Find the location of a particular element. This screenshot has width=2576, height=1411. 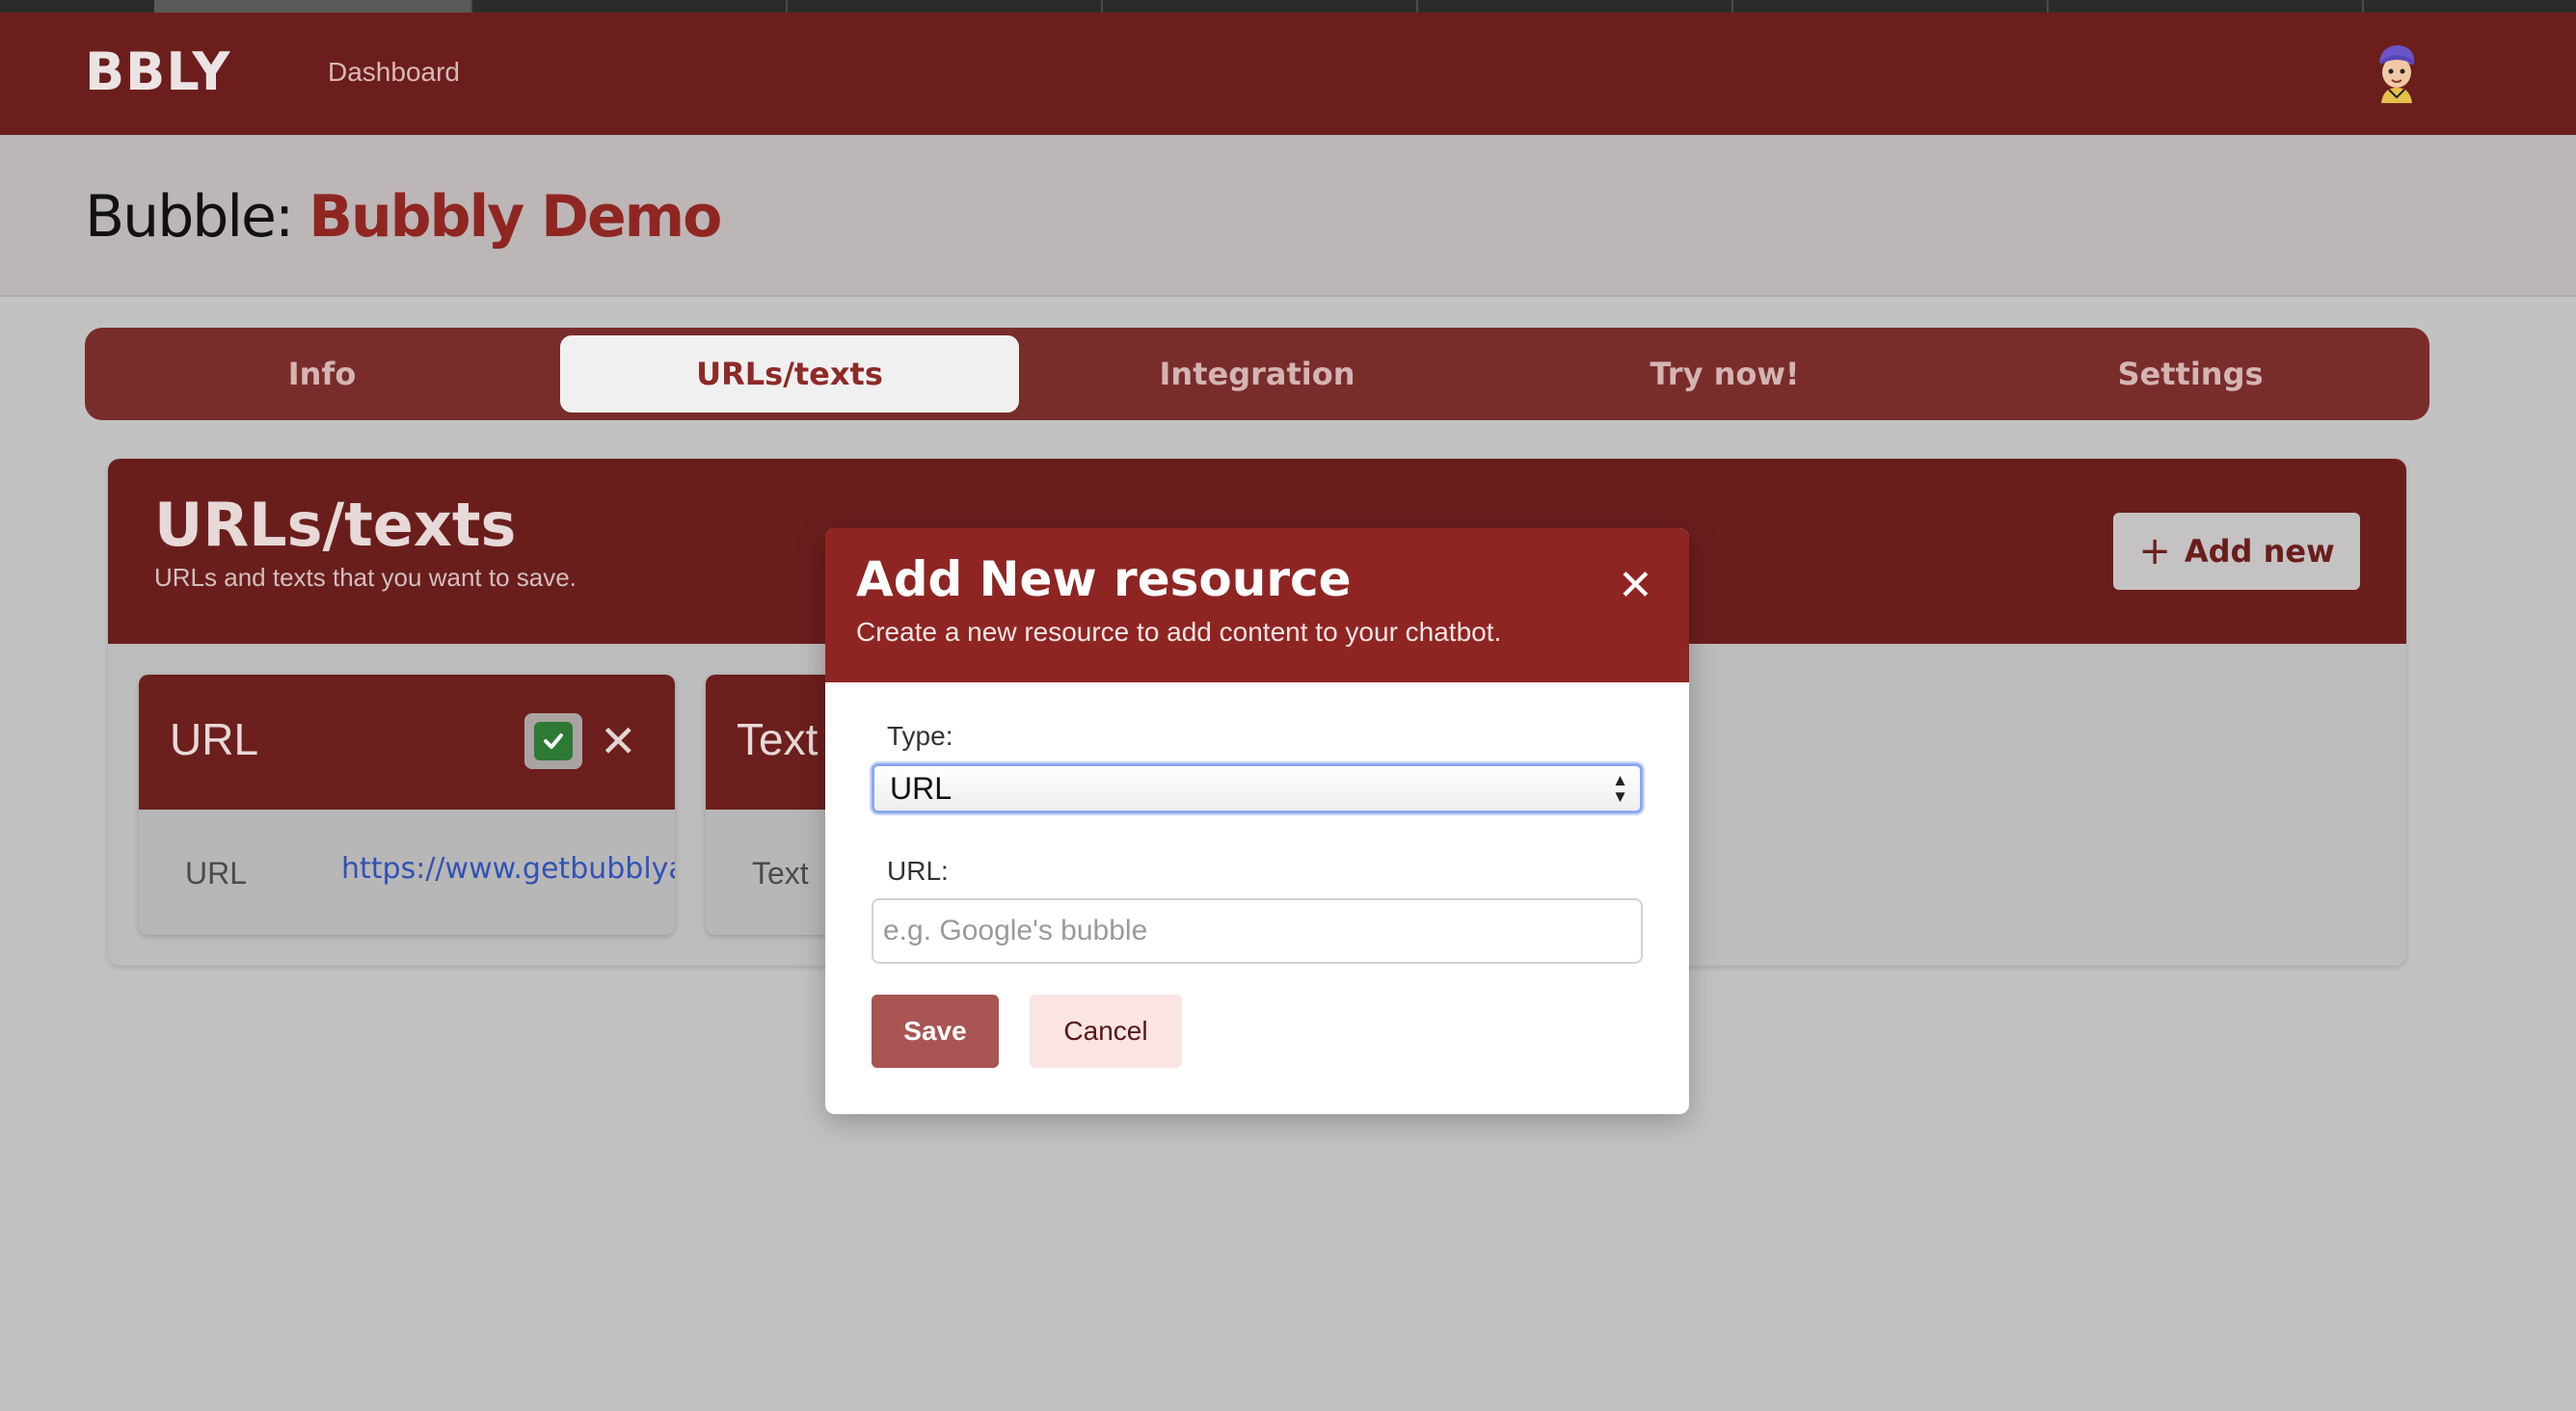

user-avatar is located at coordinates (2397, 72).